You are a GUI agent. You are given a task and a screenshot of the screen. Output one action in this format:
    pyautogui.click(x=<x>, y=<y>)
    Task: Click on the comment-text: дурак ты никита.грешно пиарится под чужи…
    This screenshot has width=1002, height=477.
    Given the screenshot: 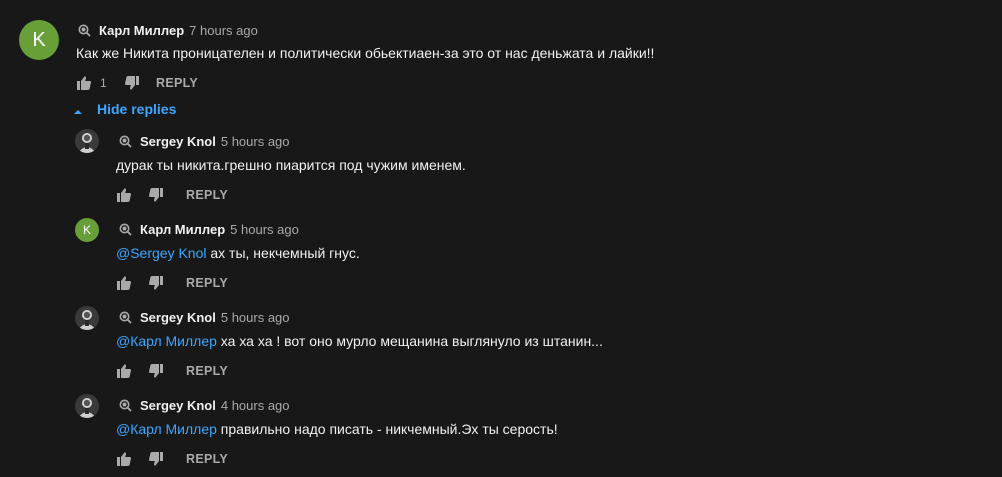 What is the action you would take?
    pyautogui.click(x=291, y=165)
    